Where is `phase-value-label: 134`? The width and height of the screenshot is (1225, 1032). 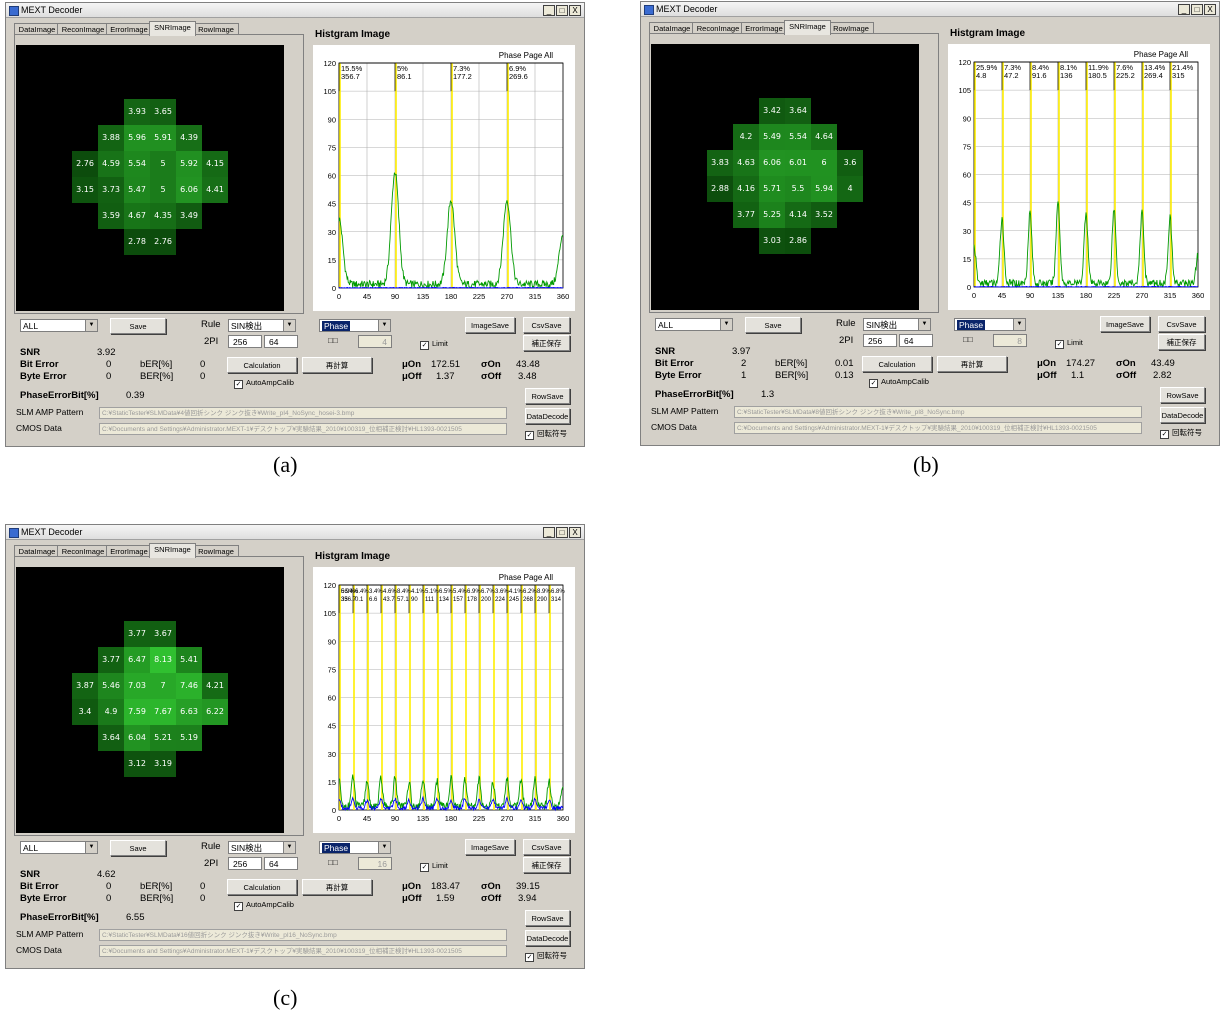
phase-value-label: 134 is located at coordinates (444, 600).